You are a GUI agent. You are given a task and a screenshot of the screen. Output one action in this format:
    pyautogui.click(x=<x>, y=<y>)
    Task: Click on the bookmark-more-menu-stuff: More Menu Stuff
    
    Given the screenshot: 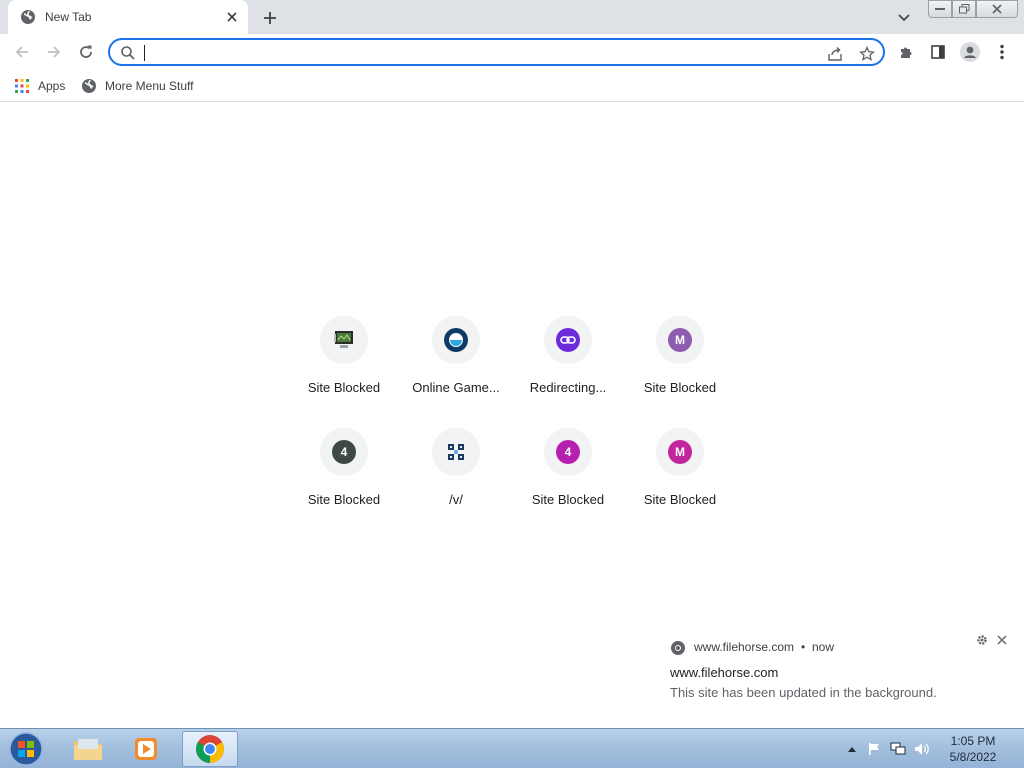 What is the action you would take?
    pyautogui.click(x=137, y=86)
    